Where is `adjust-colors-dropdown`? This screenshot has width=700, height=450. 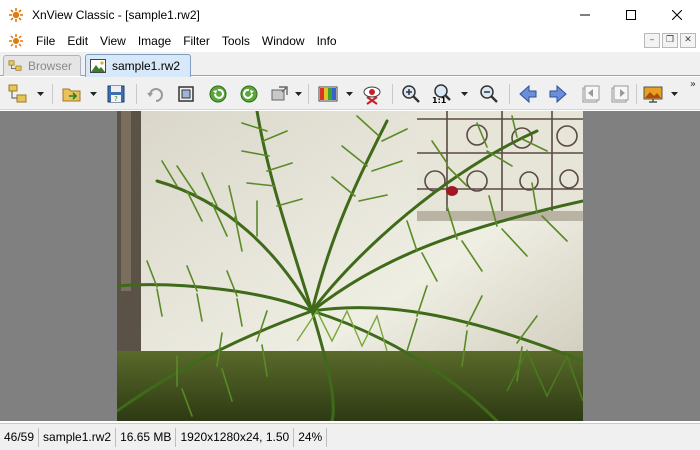 adjust-colors-dropdown is located at coordinates (349, 94).